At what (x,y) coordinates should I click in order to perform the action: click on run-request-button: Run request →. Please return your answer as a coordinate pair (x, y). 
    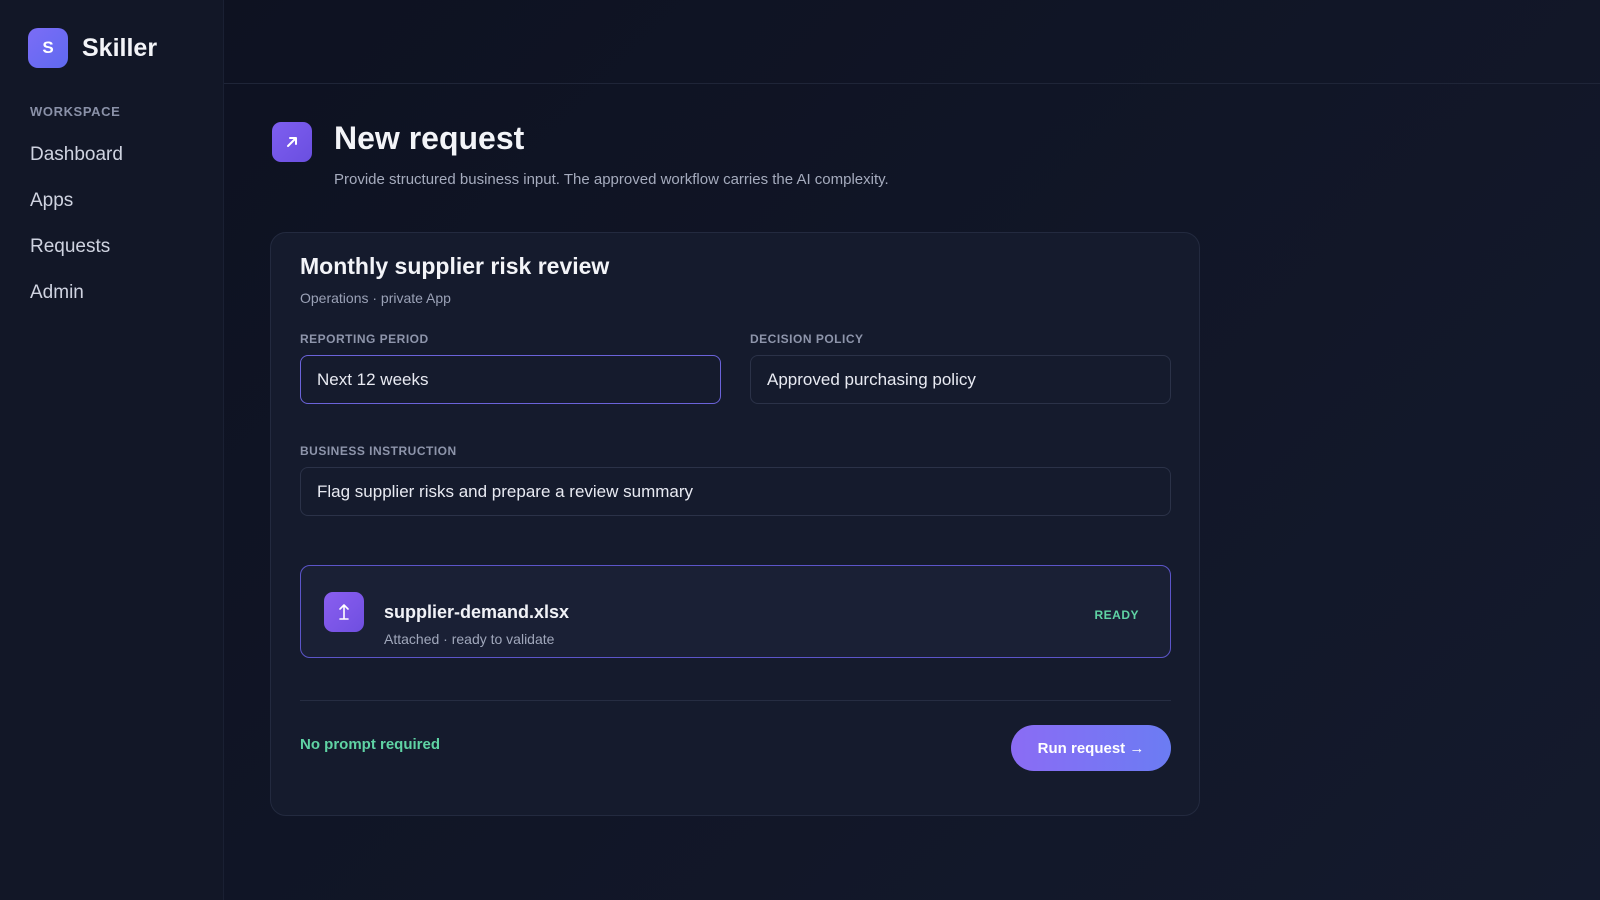
    Looking at the image, I should click on (1091, 748).